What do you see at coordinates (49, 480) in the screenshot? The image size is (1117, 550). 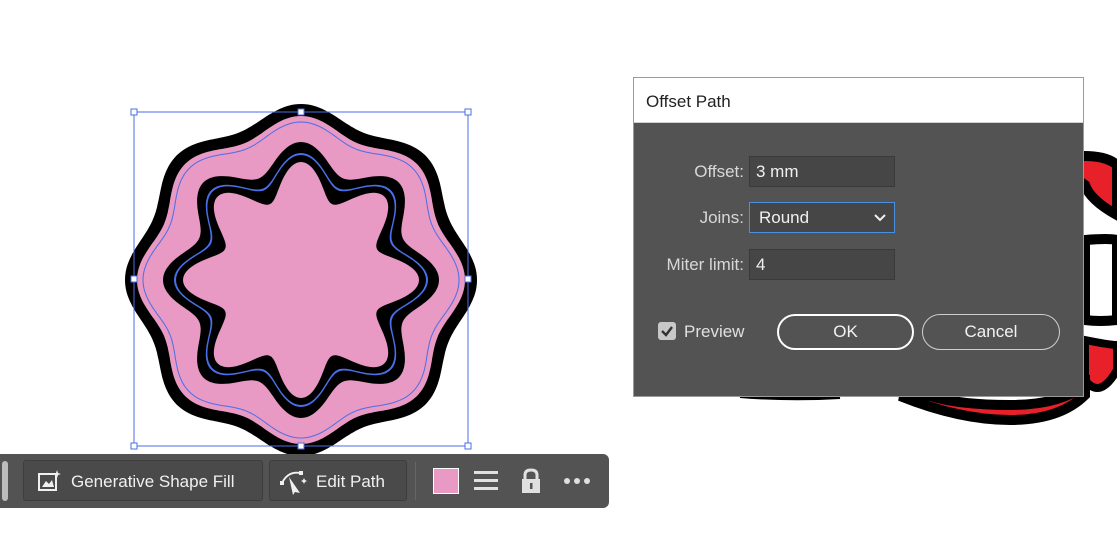 I see `generative-shape-fill-icon` at bounding box center [49, 480].